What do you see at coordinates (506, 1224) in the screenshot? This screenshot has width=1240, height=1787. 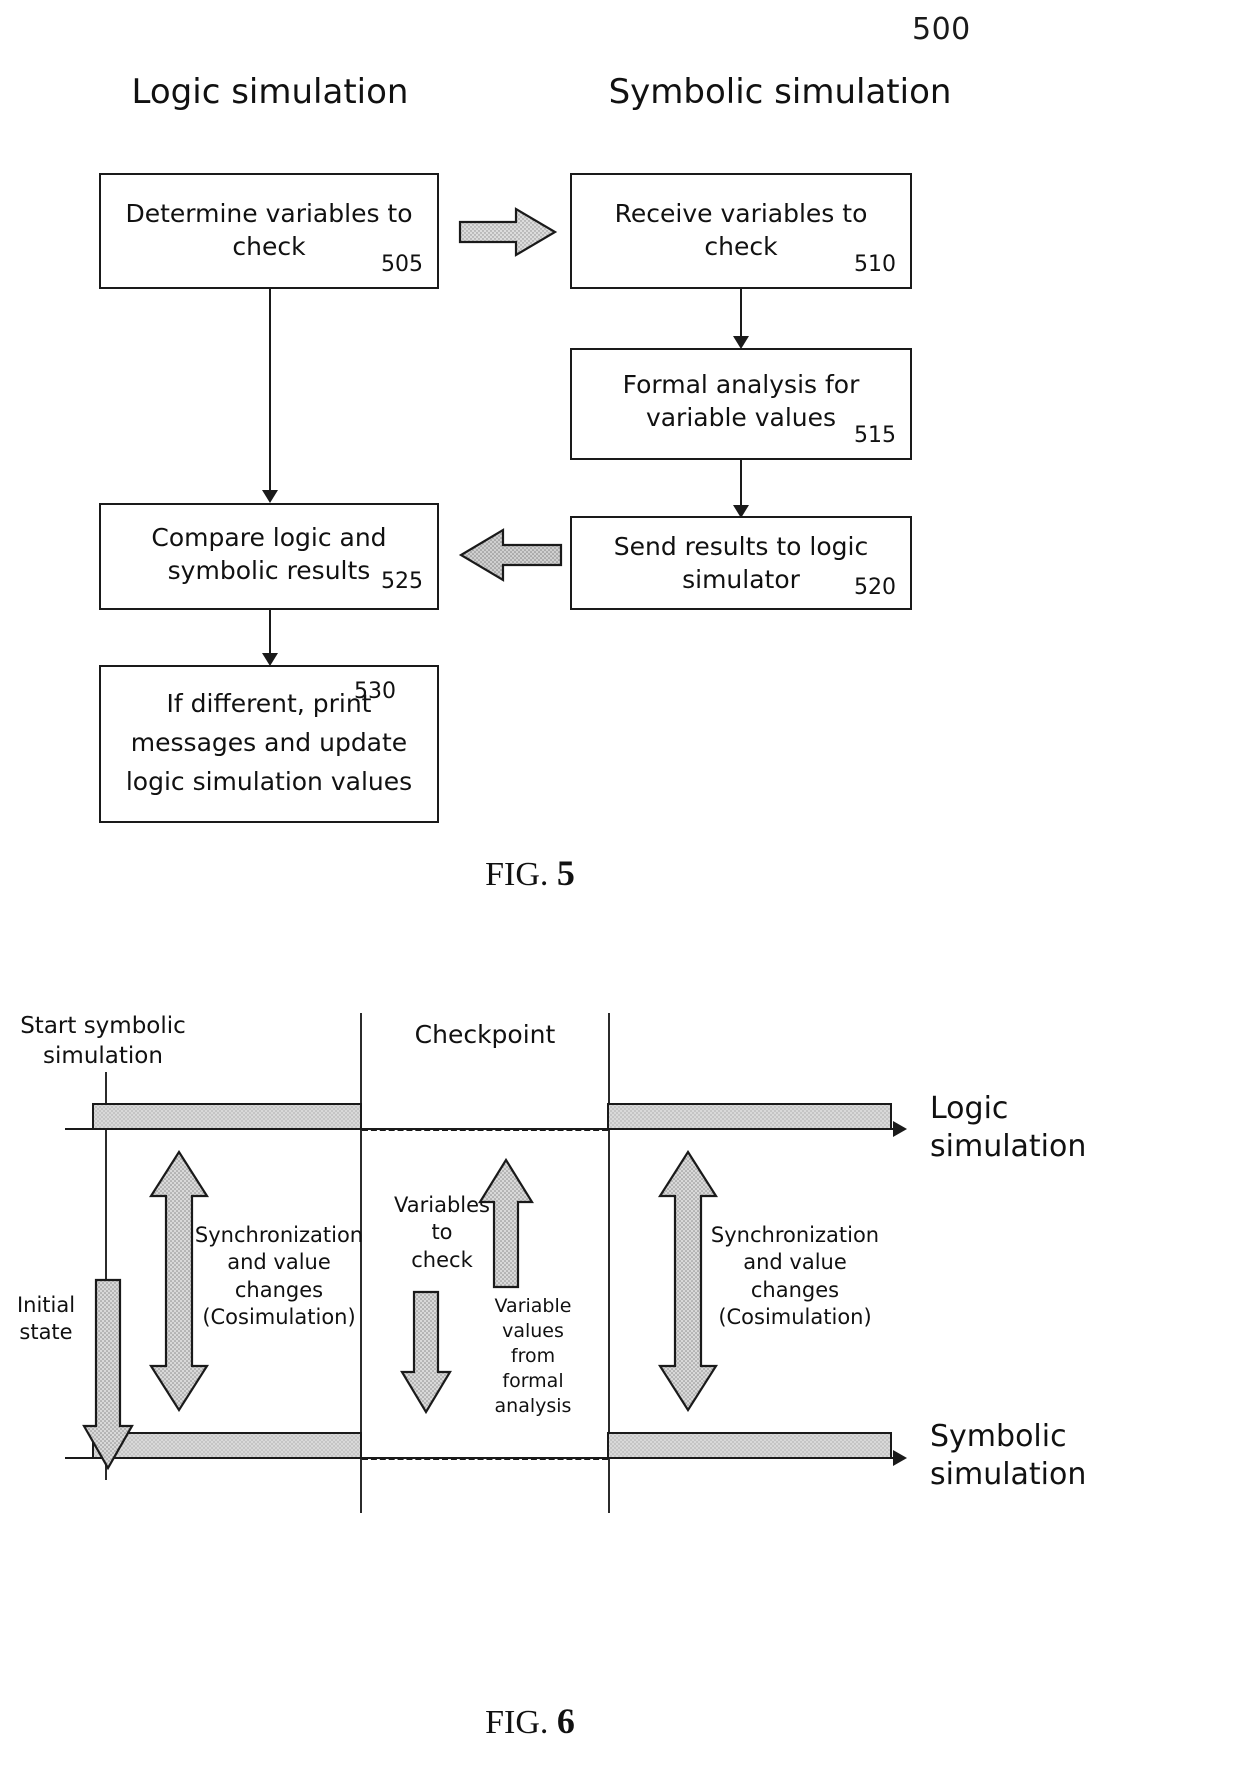 I see `block-arrow-variable-values-up` at bounding box center [506, 1224].